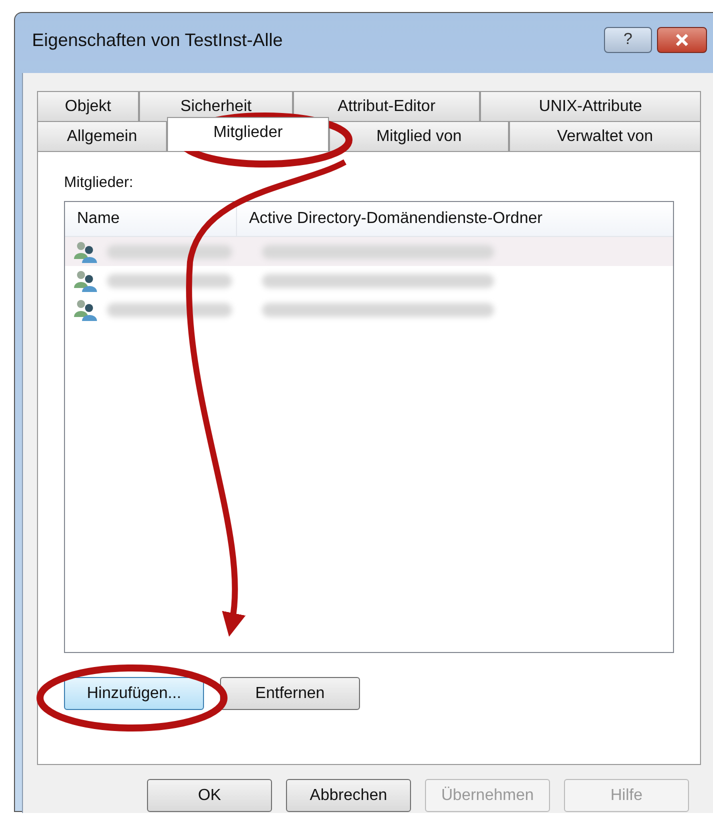  Describe the element at coordinates (248, 134) in the screenshot. I see `tab: Mitglieder` at that location.